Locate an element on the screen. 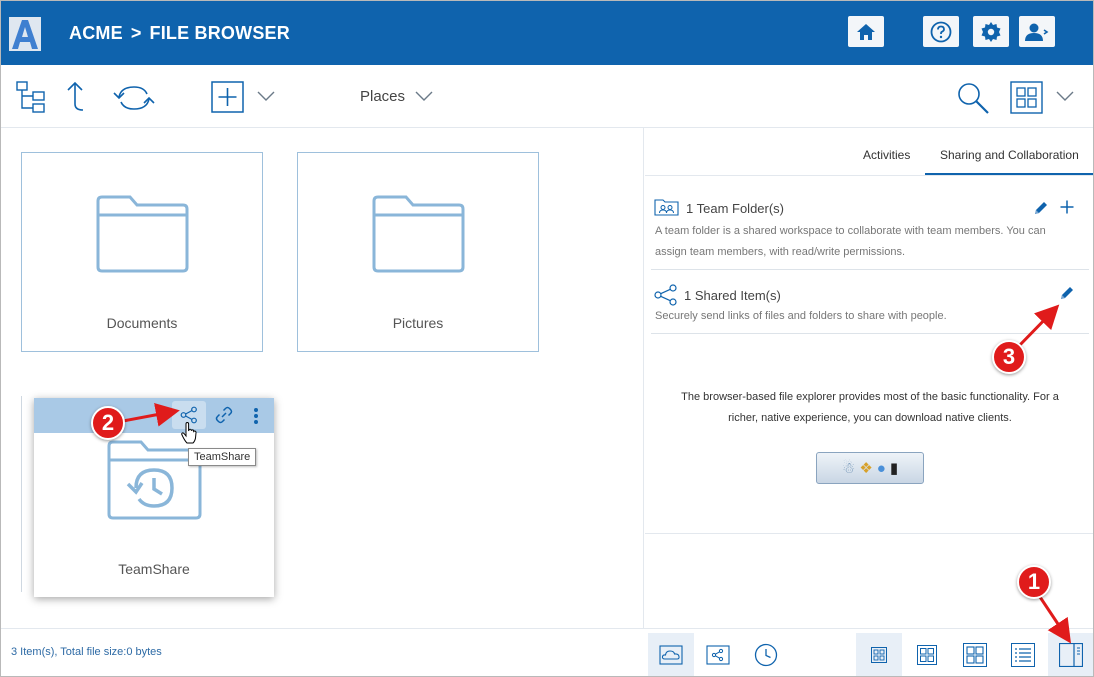  breadcrumb-brand: ACME is located at coordinates (96, 33).